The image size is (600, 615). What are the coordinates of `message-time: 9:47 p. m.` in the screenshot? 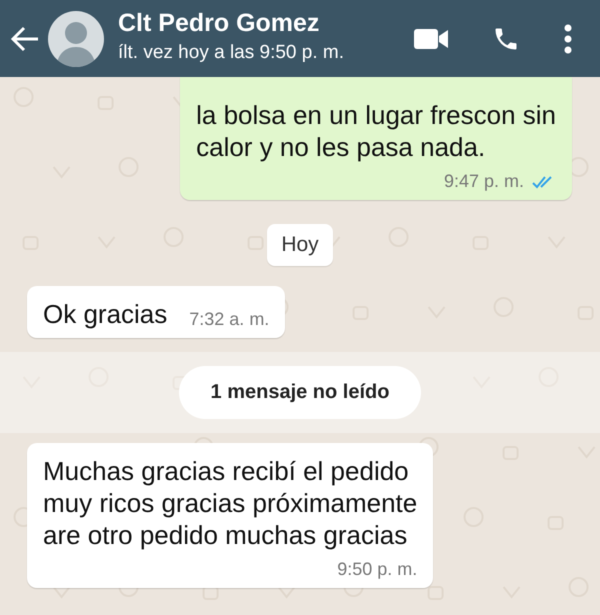 It's located at (484, 181).